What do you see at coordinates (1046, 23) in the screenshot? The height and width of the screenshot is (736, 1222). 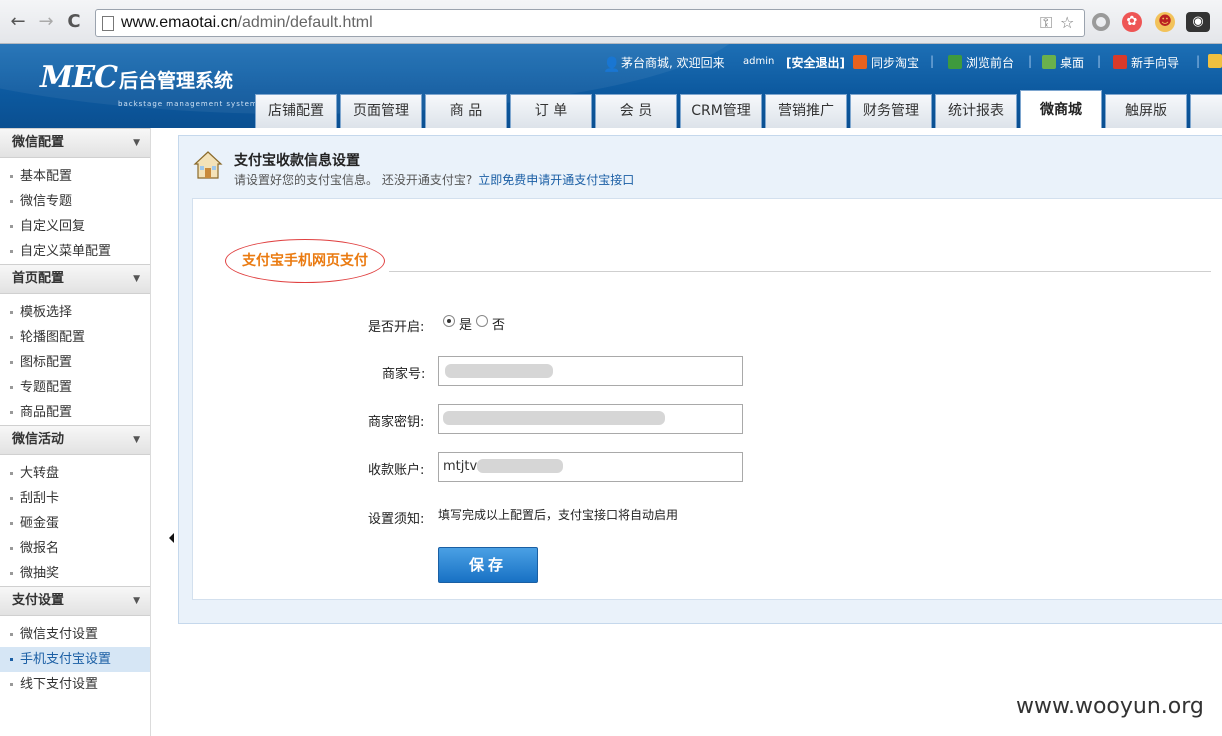 I see `key-icon: ⚿` at bounding box center [1046, 23].